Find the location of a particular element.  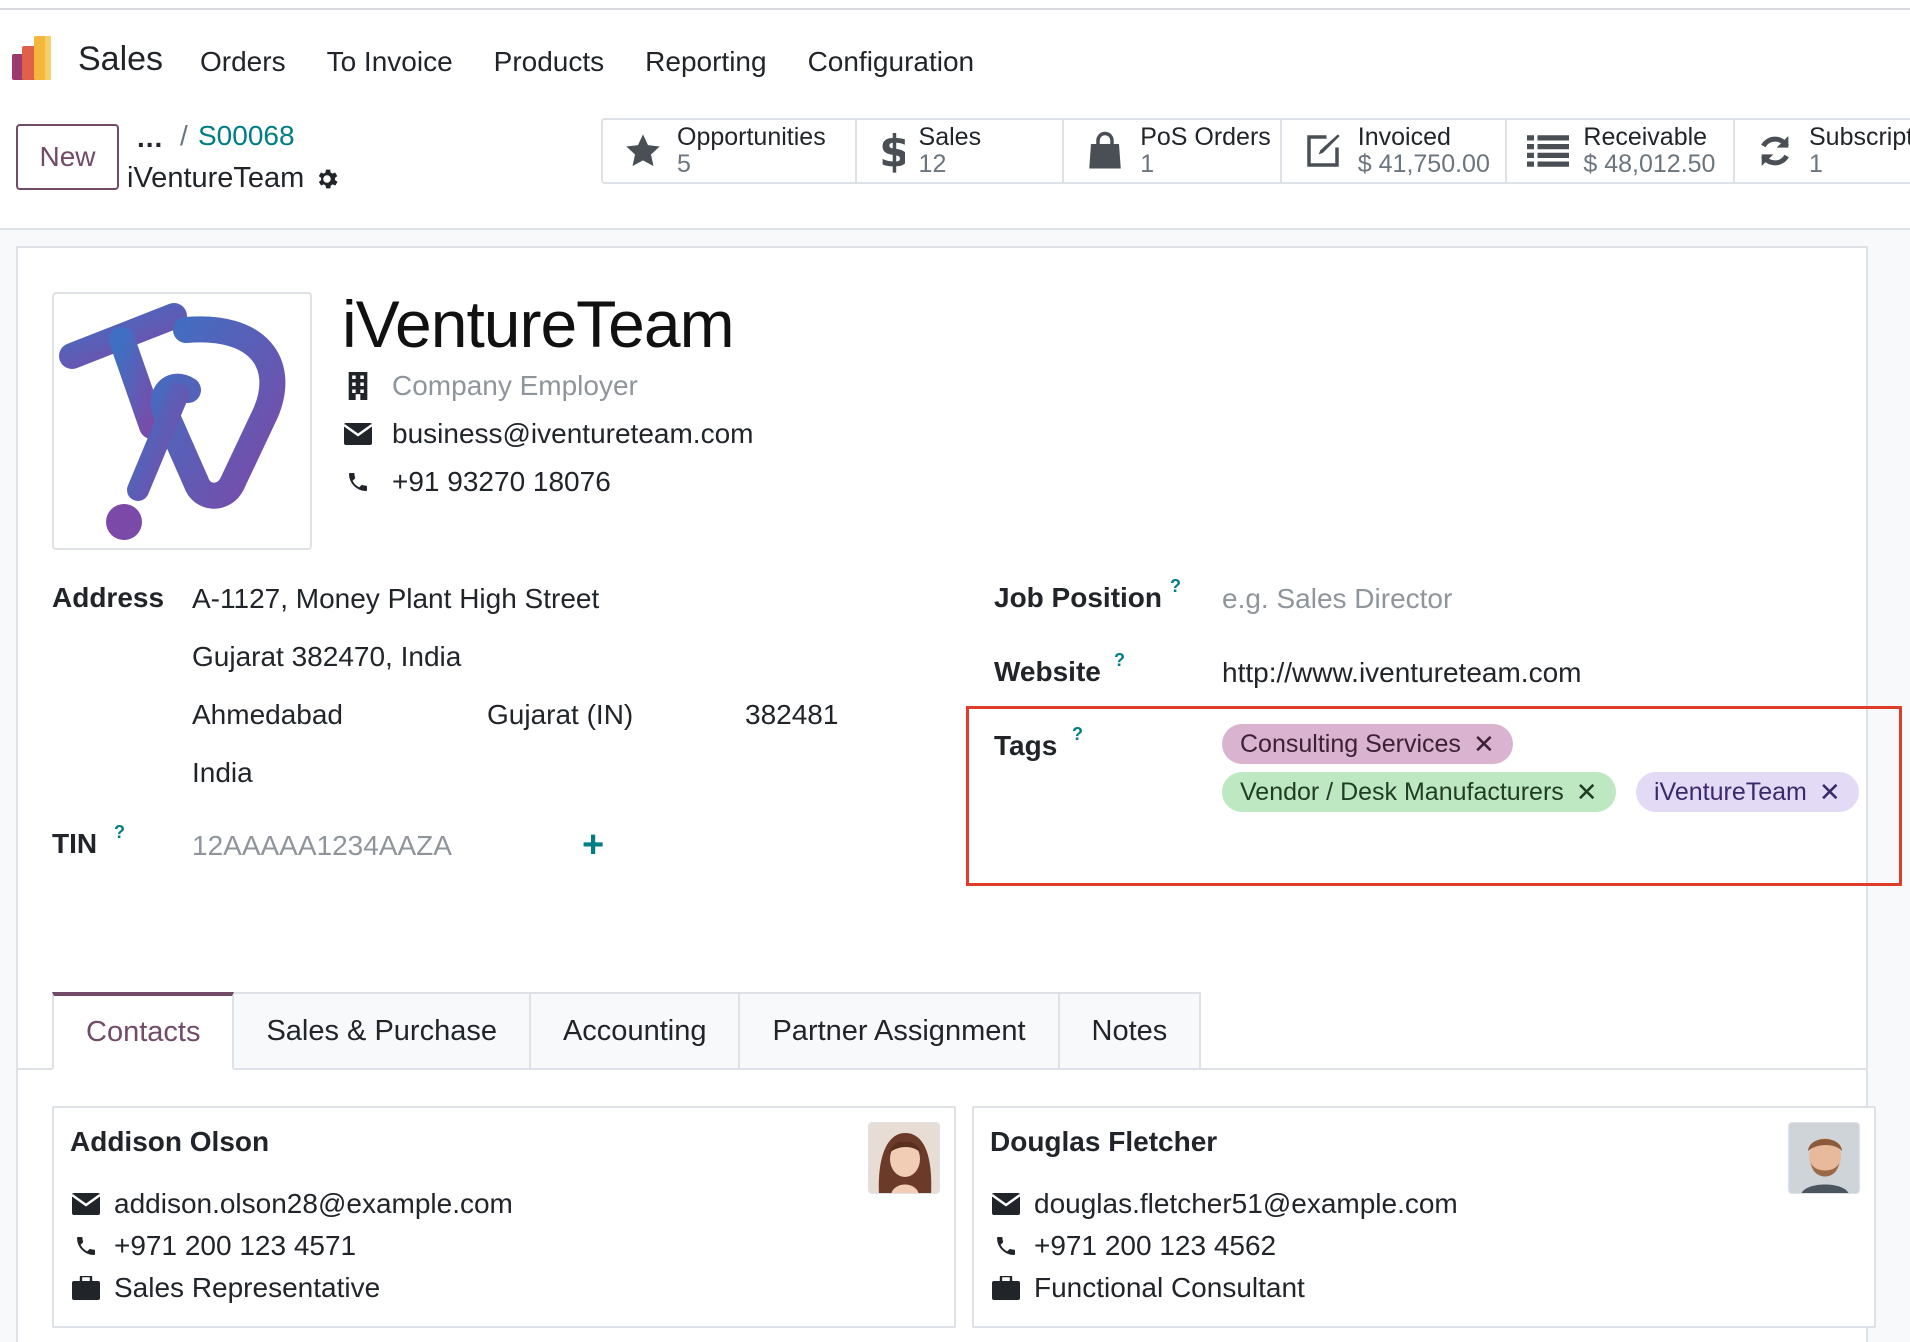

tab-partner-assignment: Partner Assignment is located at coordinates (900, 1031).